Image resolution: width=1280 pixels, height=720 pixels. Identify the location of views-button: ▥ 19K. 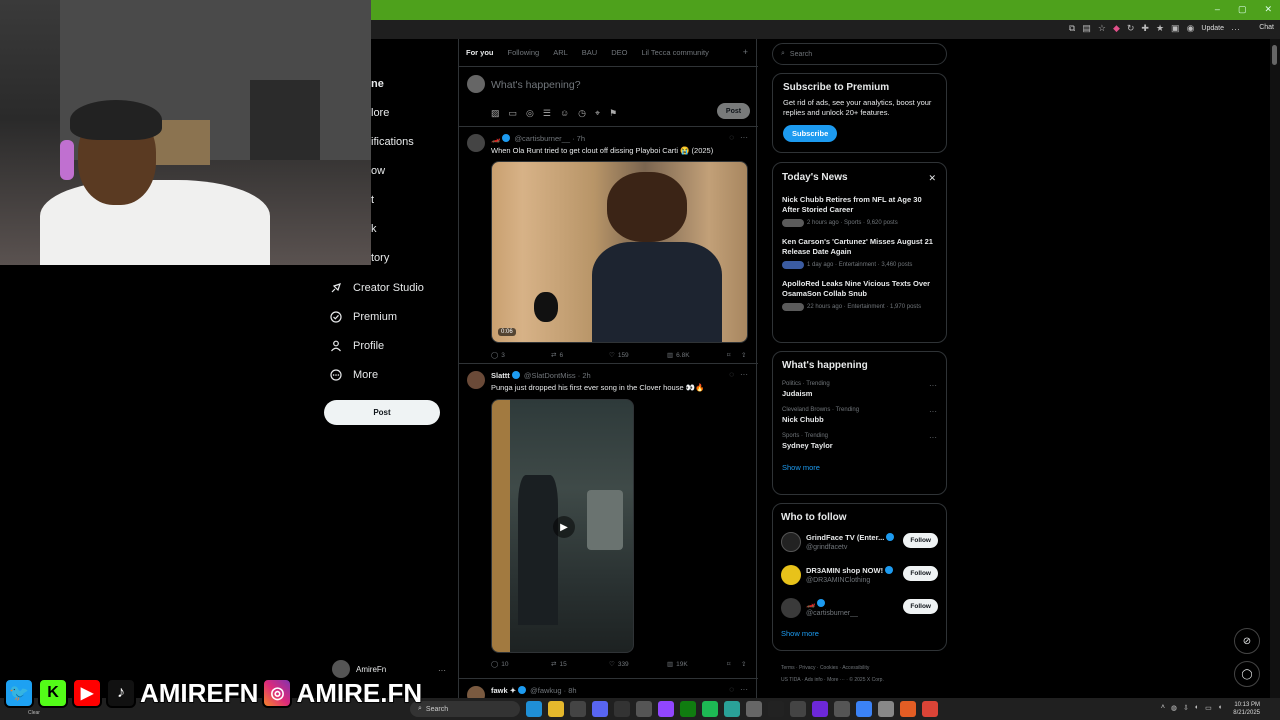
(697, 664).